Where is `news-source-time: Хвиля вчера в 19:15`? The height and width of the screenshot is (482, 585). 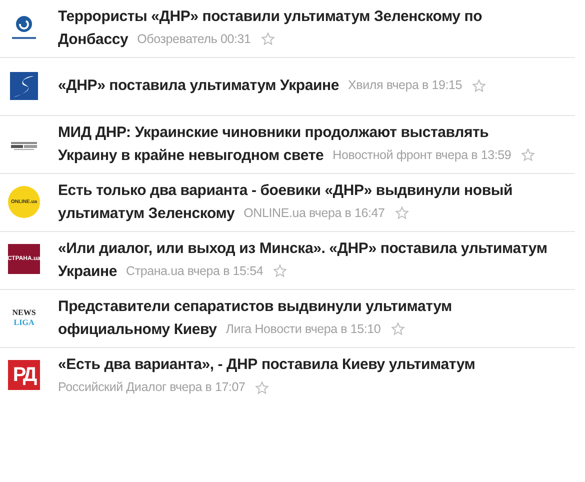
news-source-time: Хвиля вчера в 19:15 is located at coordinates (405, 85).